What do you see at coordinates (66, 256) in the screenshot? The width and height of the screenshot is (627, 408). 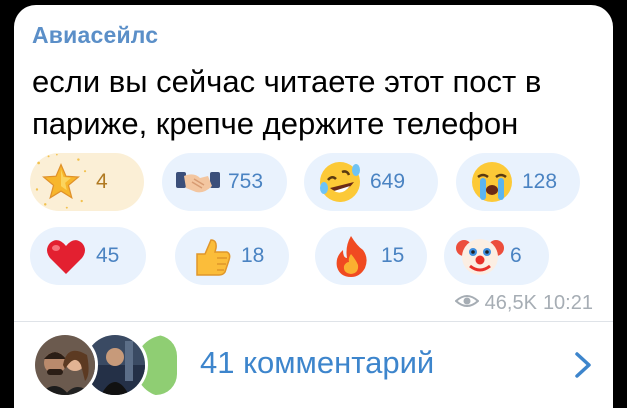 I see `heart-icon` at bounding box center [66, 256].